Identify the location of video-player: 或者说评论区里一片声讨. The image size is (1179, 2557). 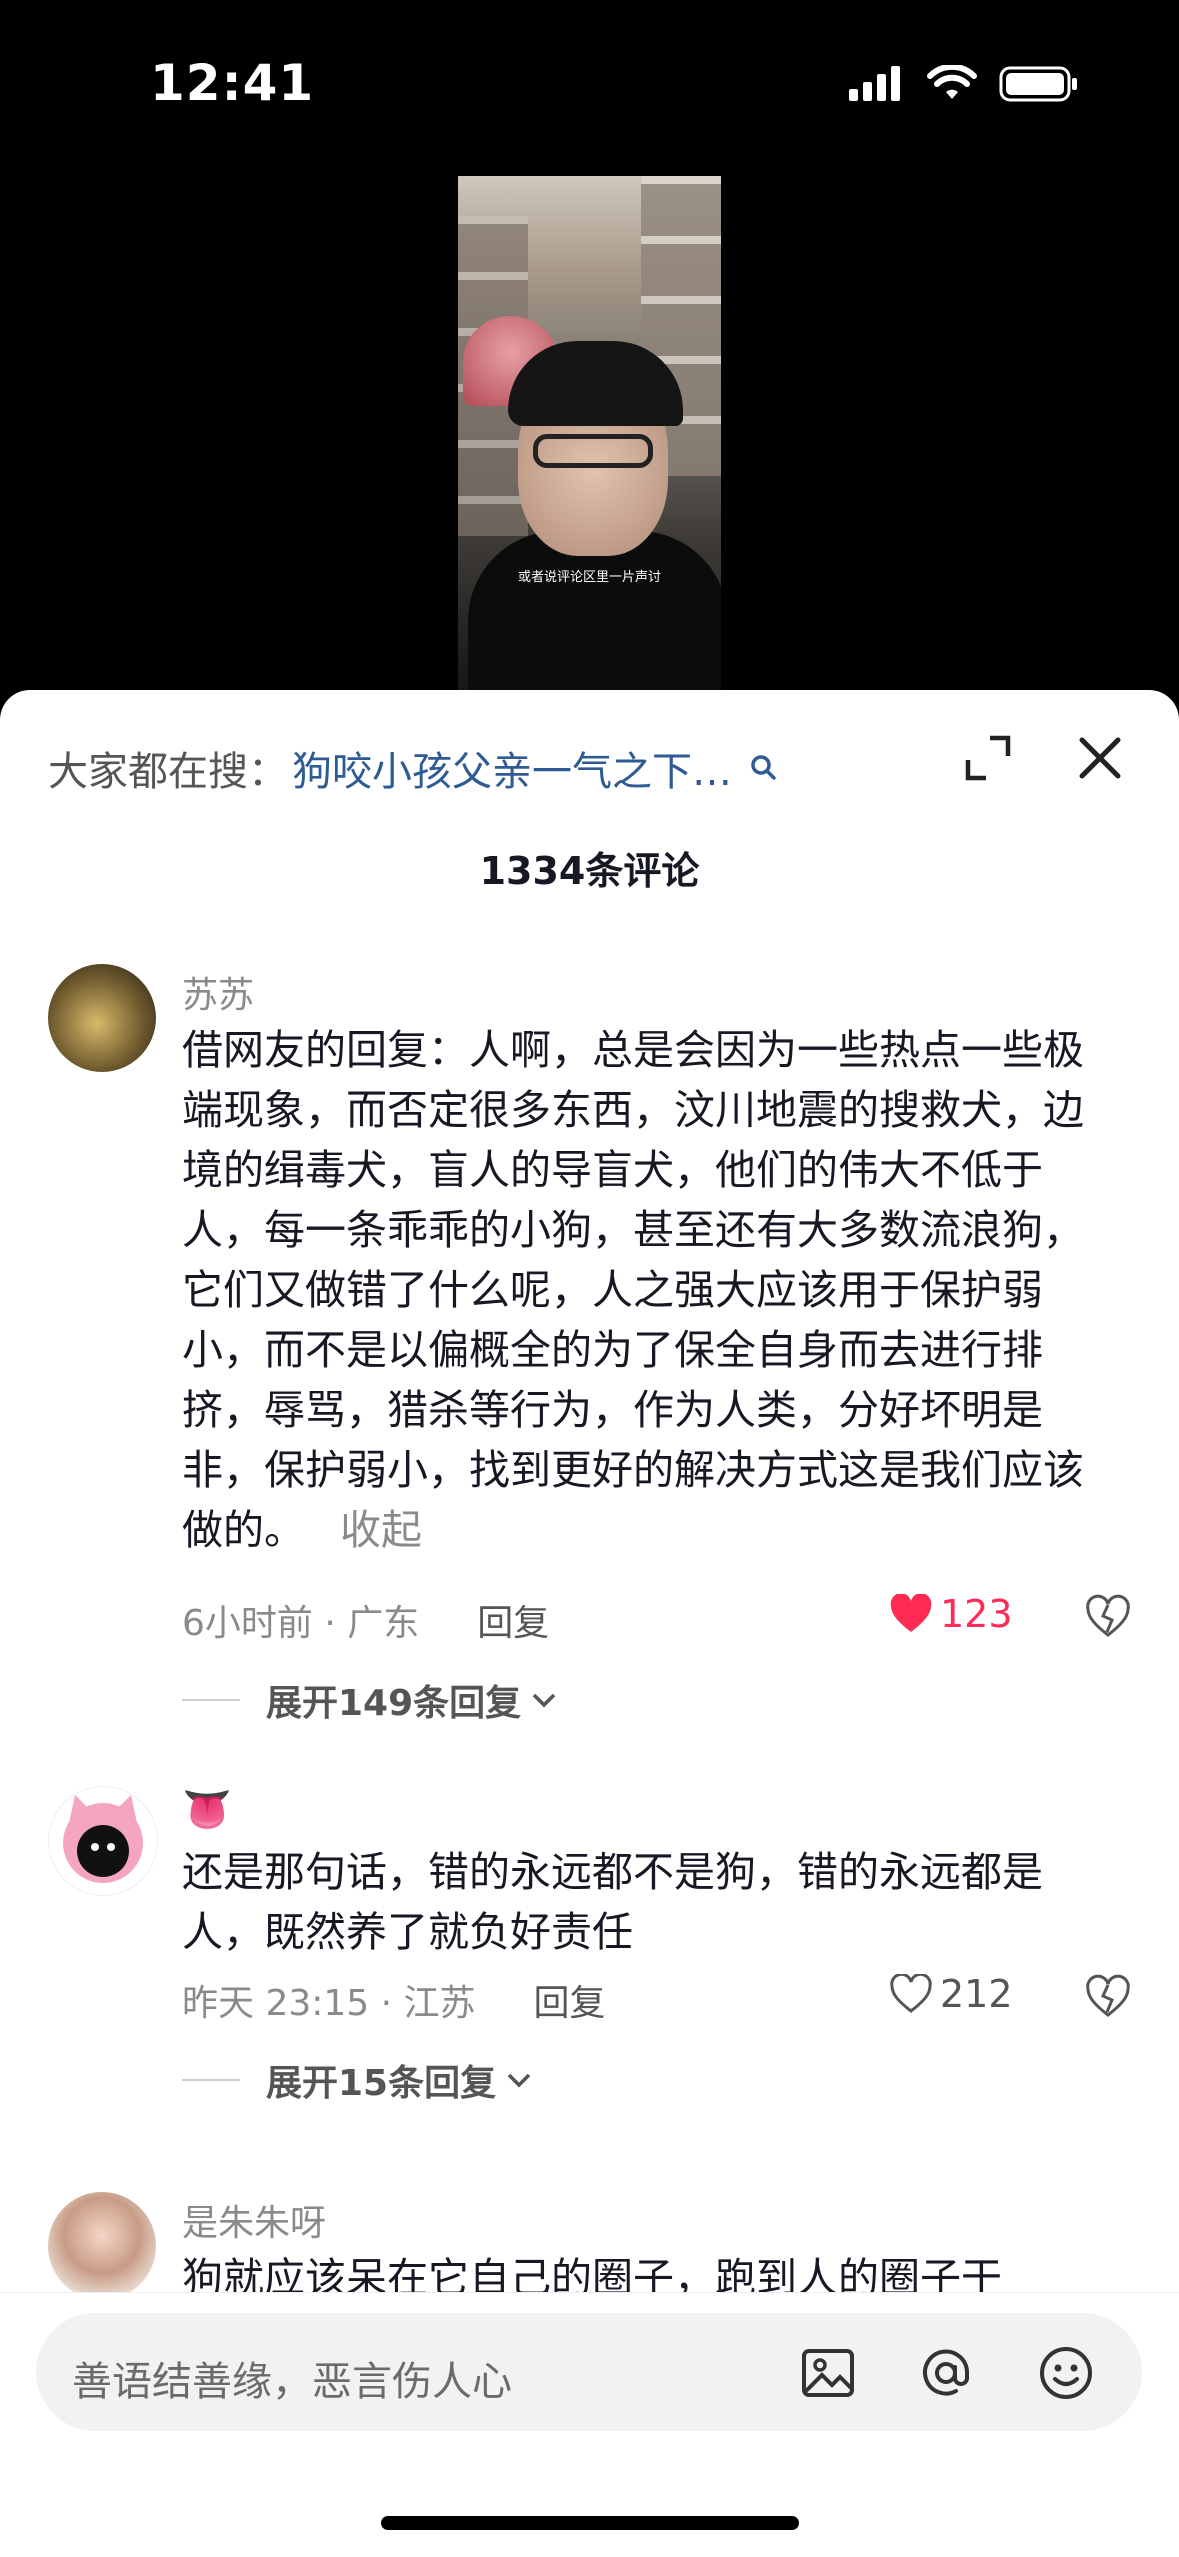
(589, 436).